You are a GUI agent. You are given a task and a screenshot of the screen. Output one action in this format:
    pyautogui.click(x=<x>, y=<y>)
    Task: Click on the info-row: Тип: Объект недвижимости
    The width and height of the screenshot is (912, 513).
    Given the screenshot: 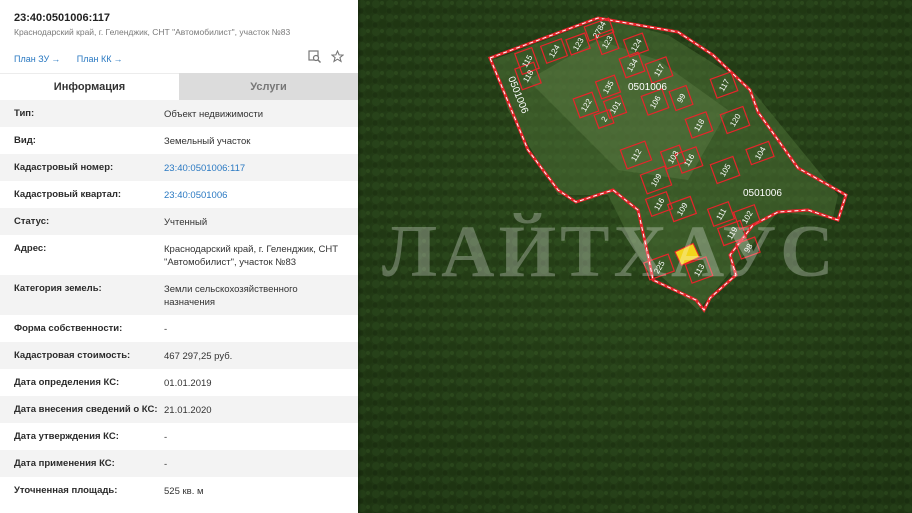 What is the action you would take?
    pyautogui.click(x=179, y=113)
    